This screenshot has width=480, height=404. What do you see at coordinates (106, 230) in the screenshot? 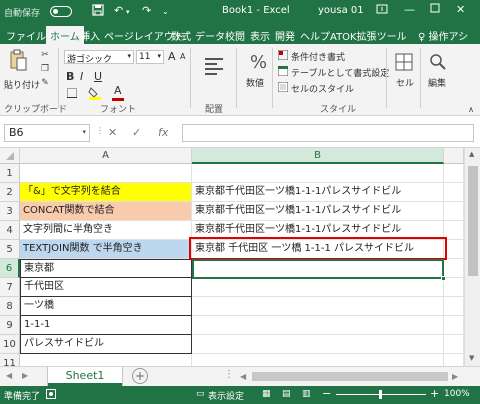
I see `cell-a4: 文字列間に半角空き` at bounding box center [106, 230].